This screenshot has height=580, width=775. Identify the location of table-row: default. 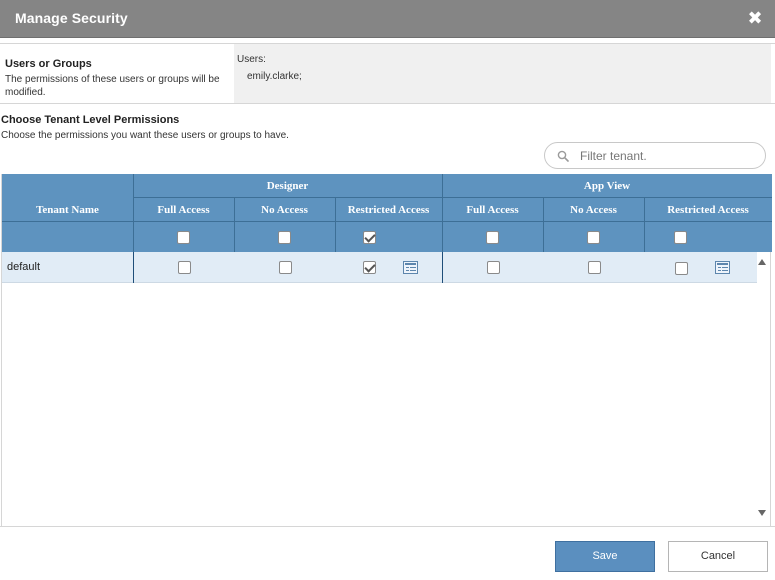
(379, 267).